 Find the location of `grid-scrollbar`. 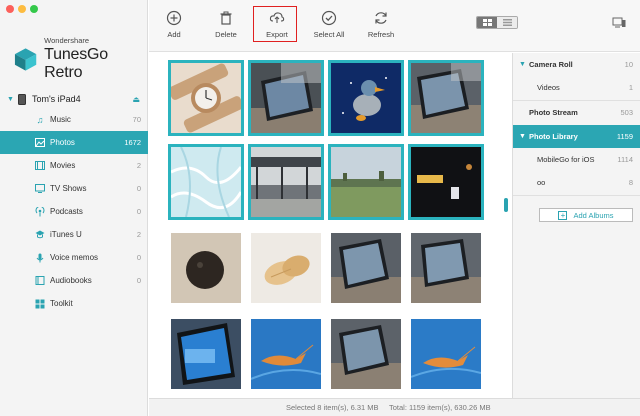

grid-scrollbar is located at coordinates (506, 205).